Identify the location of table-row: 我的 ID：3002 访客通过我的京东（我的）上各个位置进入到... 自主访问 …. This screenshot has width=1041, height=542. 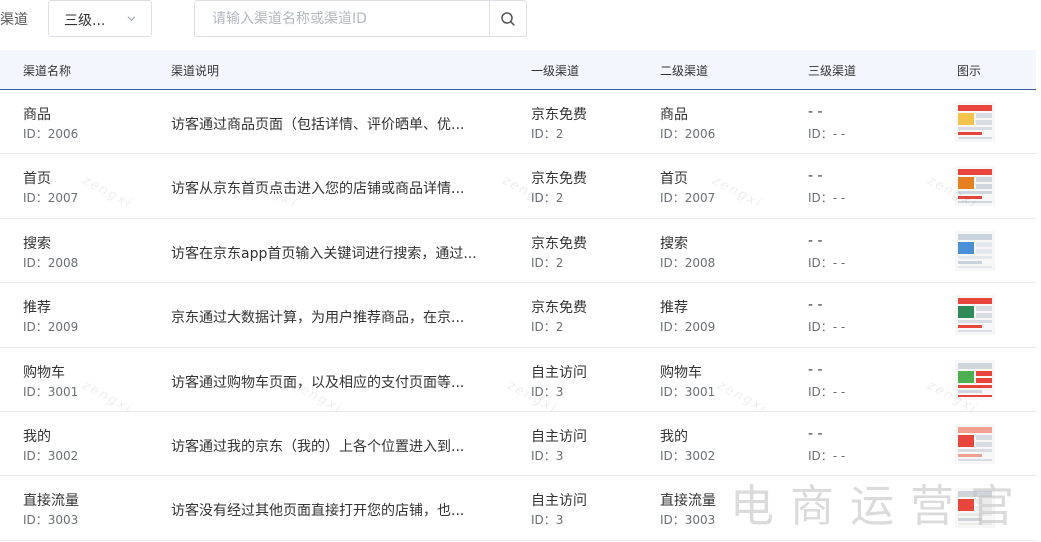
(518, 444).